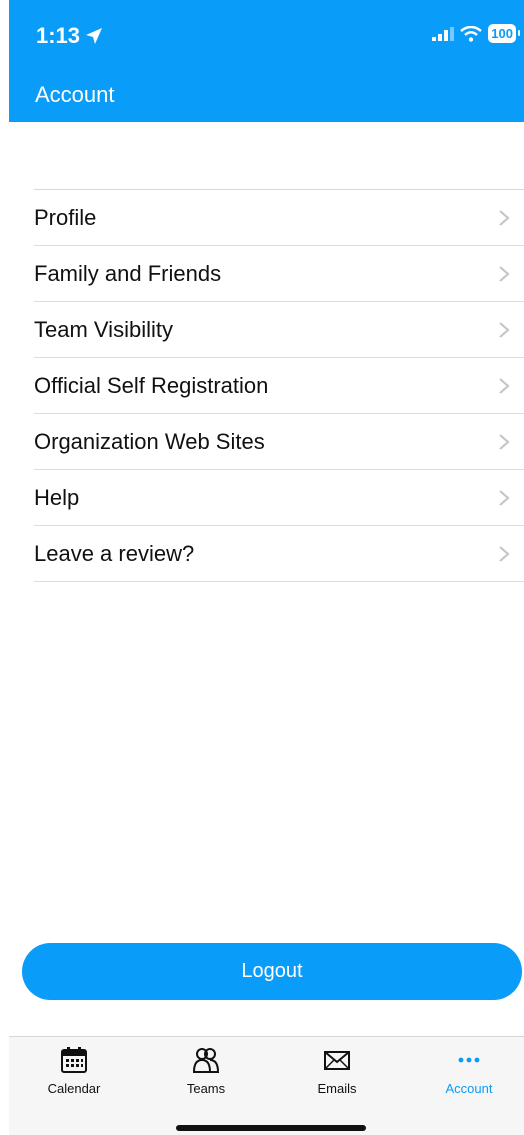 This screenshot has height=1135, width=524. I want to click on menu-item-label: Profile, so click(65, 217).